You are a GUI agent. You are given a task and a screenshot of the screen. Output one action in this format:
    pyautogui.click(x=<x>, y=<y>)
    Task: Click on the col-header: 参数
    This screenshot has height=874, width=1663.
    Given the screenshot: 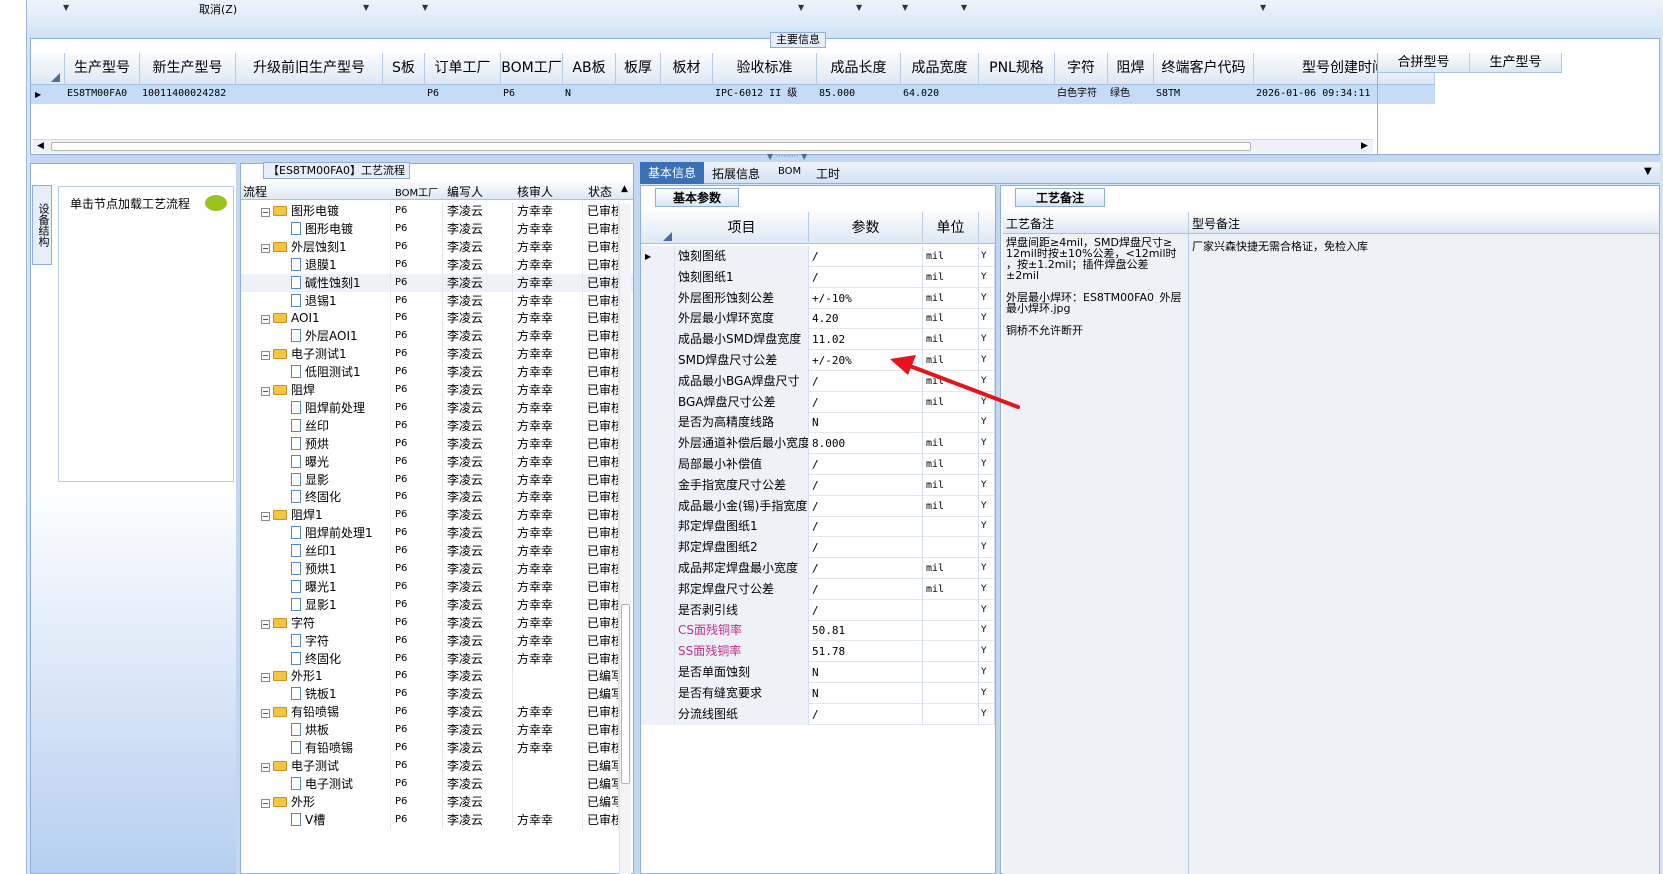 What is the action you would take?
    pyautogui.click(x=866, y=228)
    